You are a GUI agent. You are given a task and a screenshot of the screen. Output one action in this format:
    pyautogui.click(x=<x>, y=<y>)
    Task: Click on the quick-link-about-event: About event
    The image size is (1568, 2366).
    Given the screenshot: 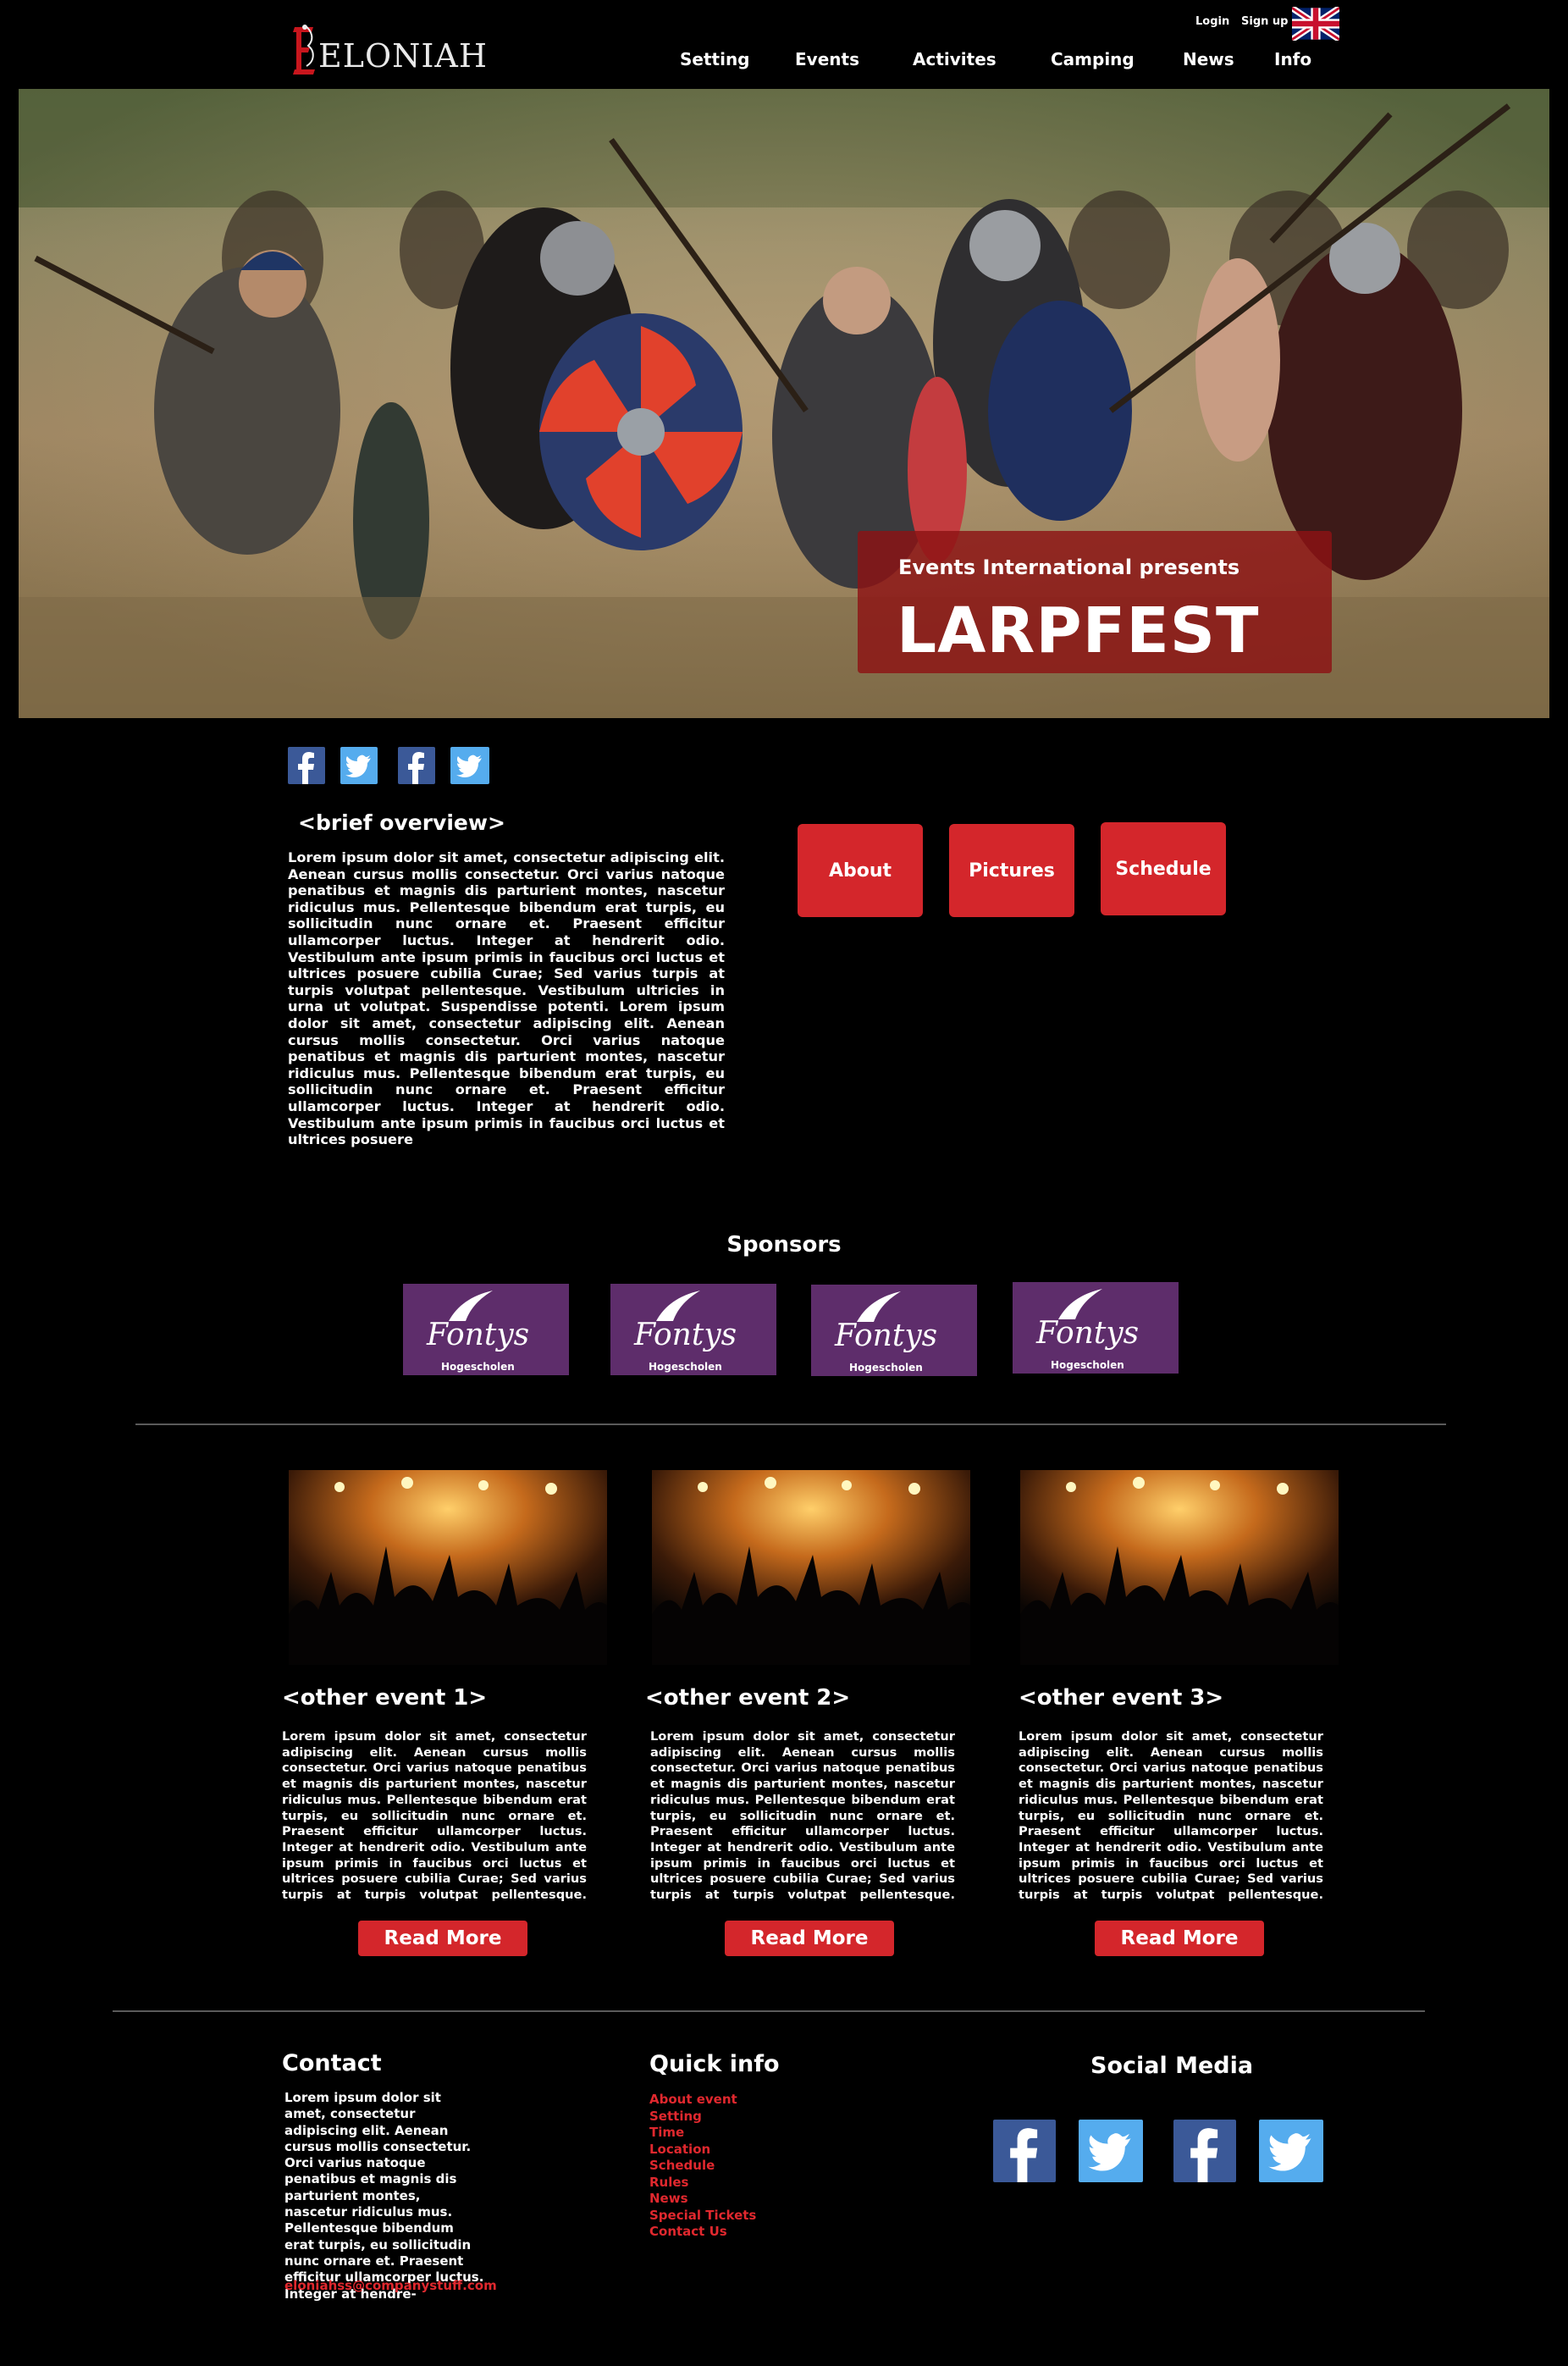 What is the action you would take?
    pyautogui.click(x=702, y=2100)
    